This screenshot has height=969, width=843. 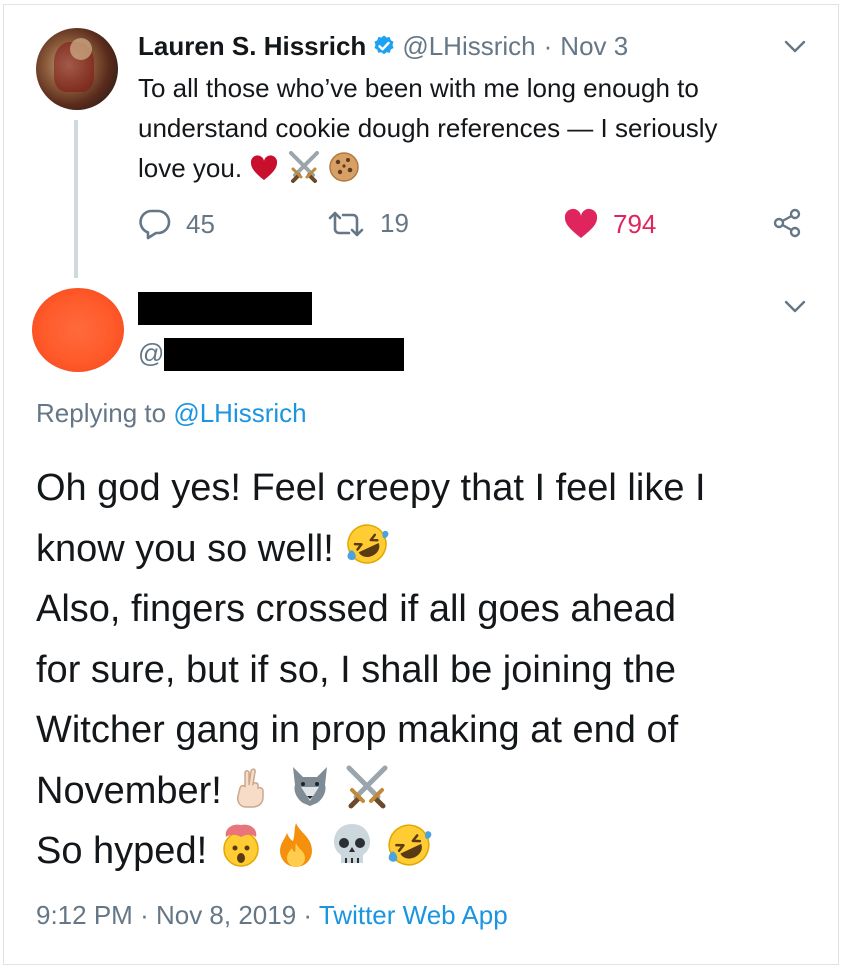 I want to click on reply-line-6: November!, so click(x=129, y=790).